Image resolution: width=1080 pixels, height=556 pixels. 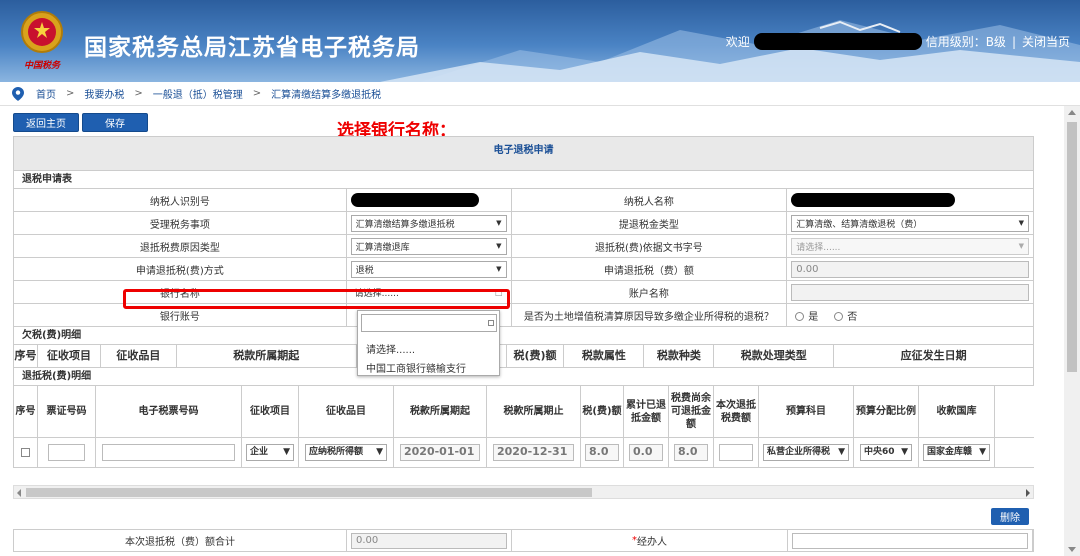 What do you see at coordinates (1010, 516) in the screenshot?
I see `delete-button: 删除` at bounding box center [1010, 516].